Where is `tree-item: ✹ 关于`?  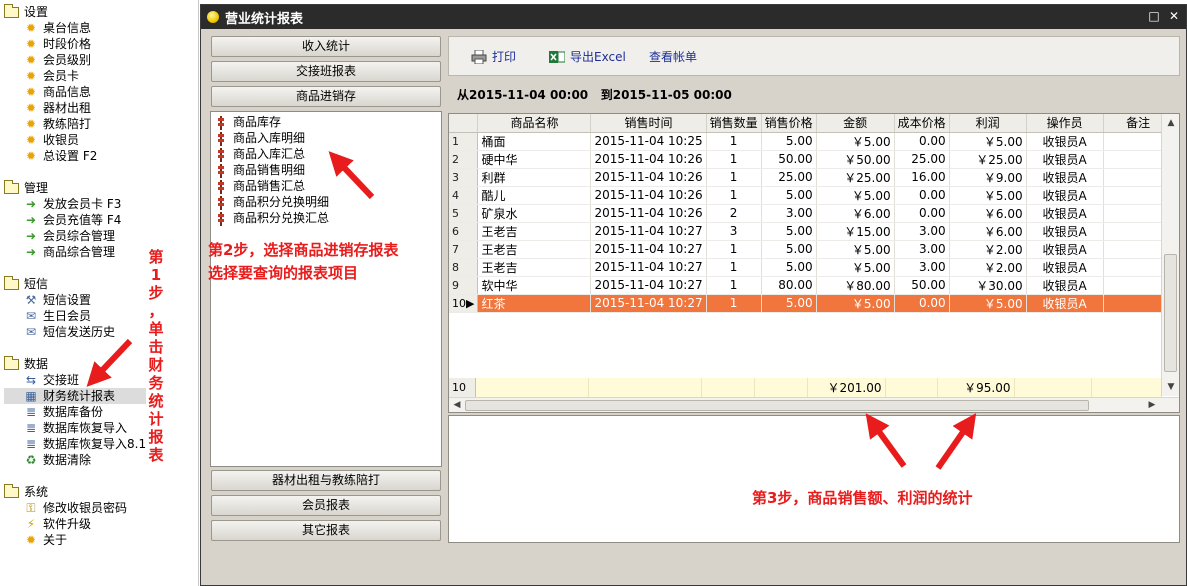
tree-item: ✹ 关于 is located at coordinates (65, 540).